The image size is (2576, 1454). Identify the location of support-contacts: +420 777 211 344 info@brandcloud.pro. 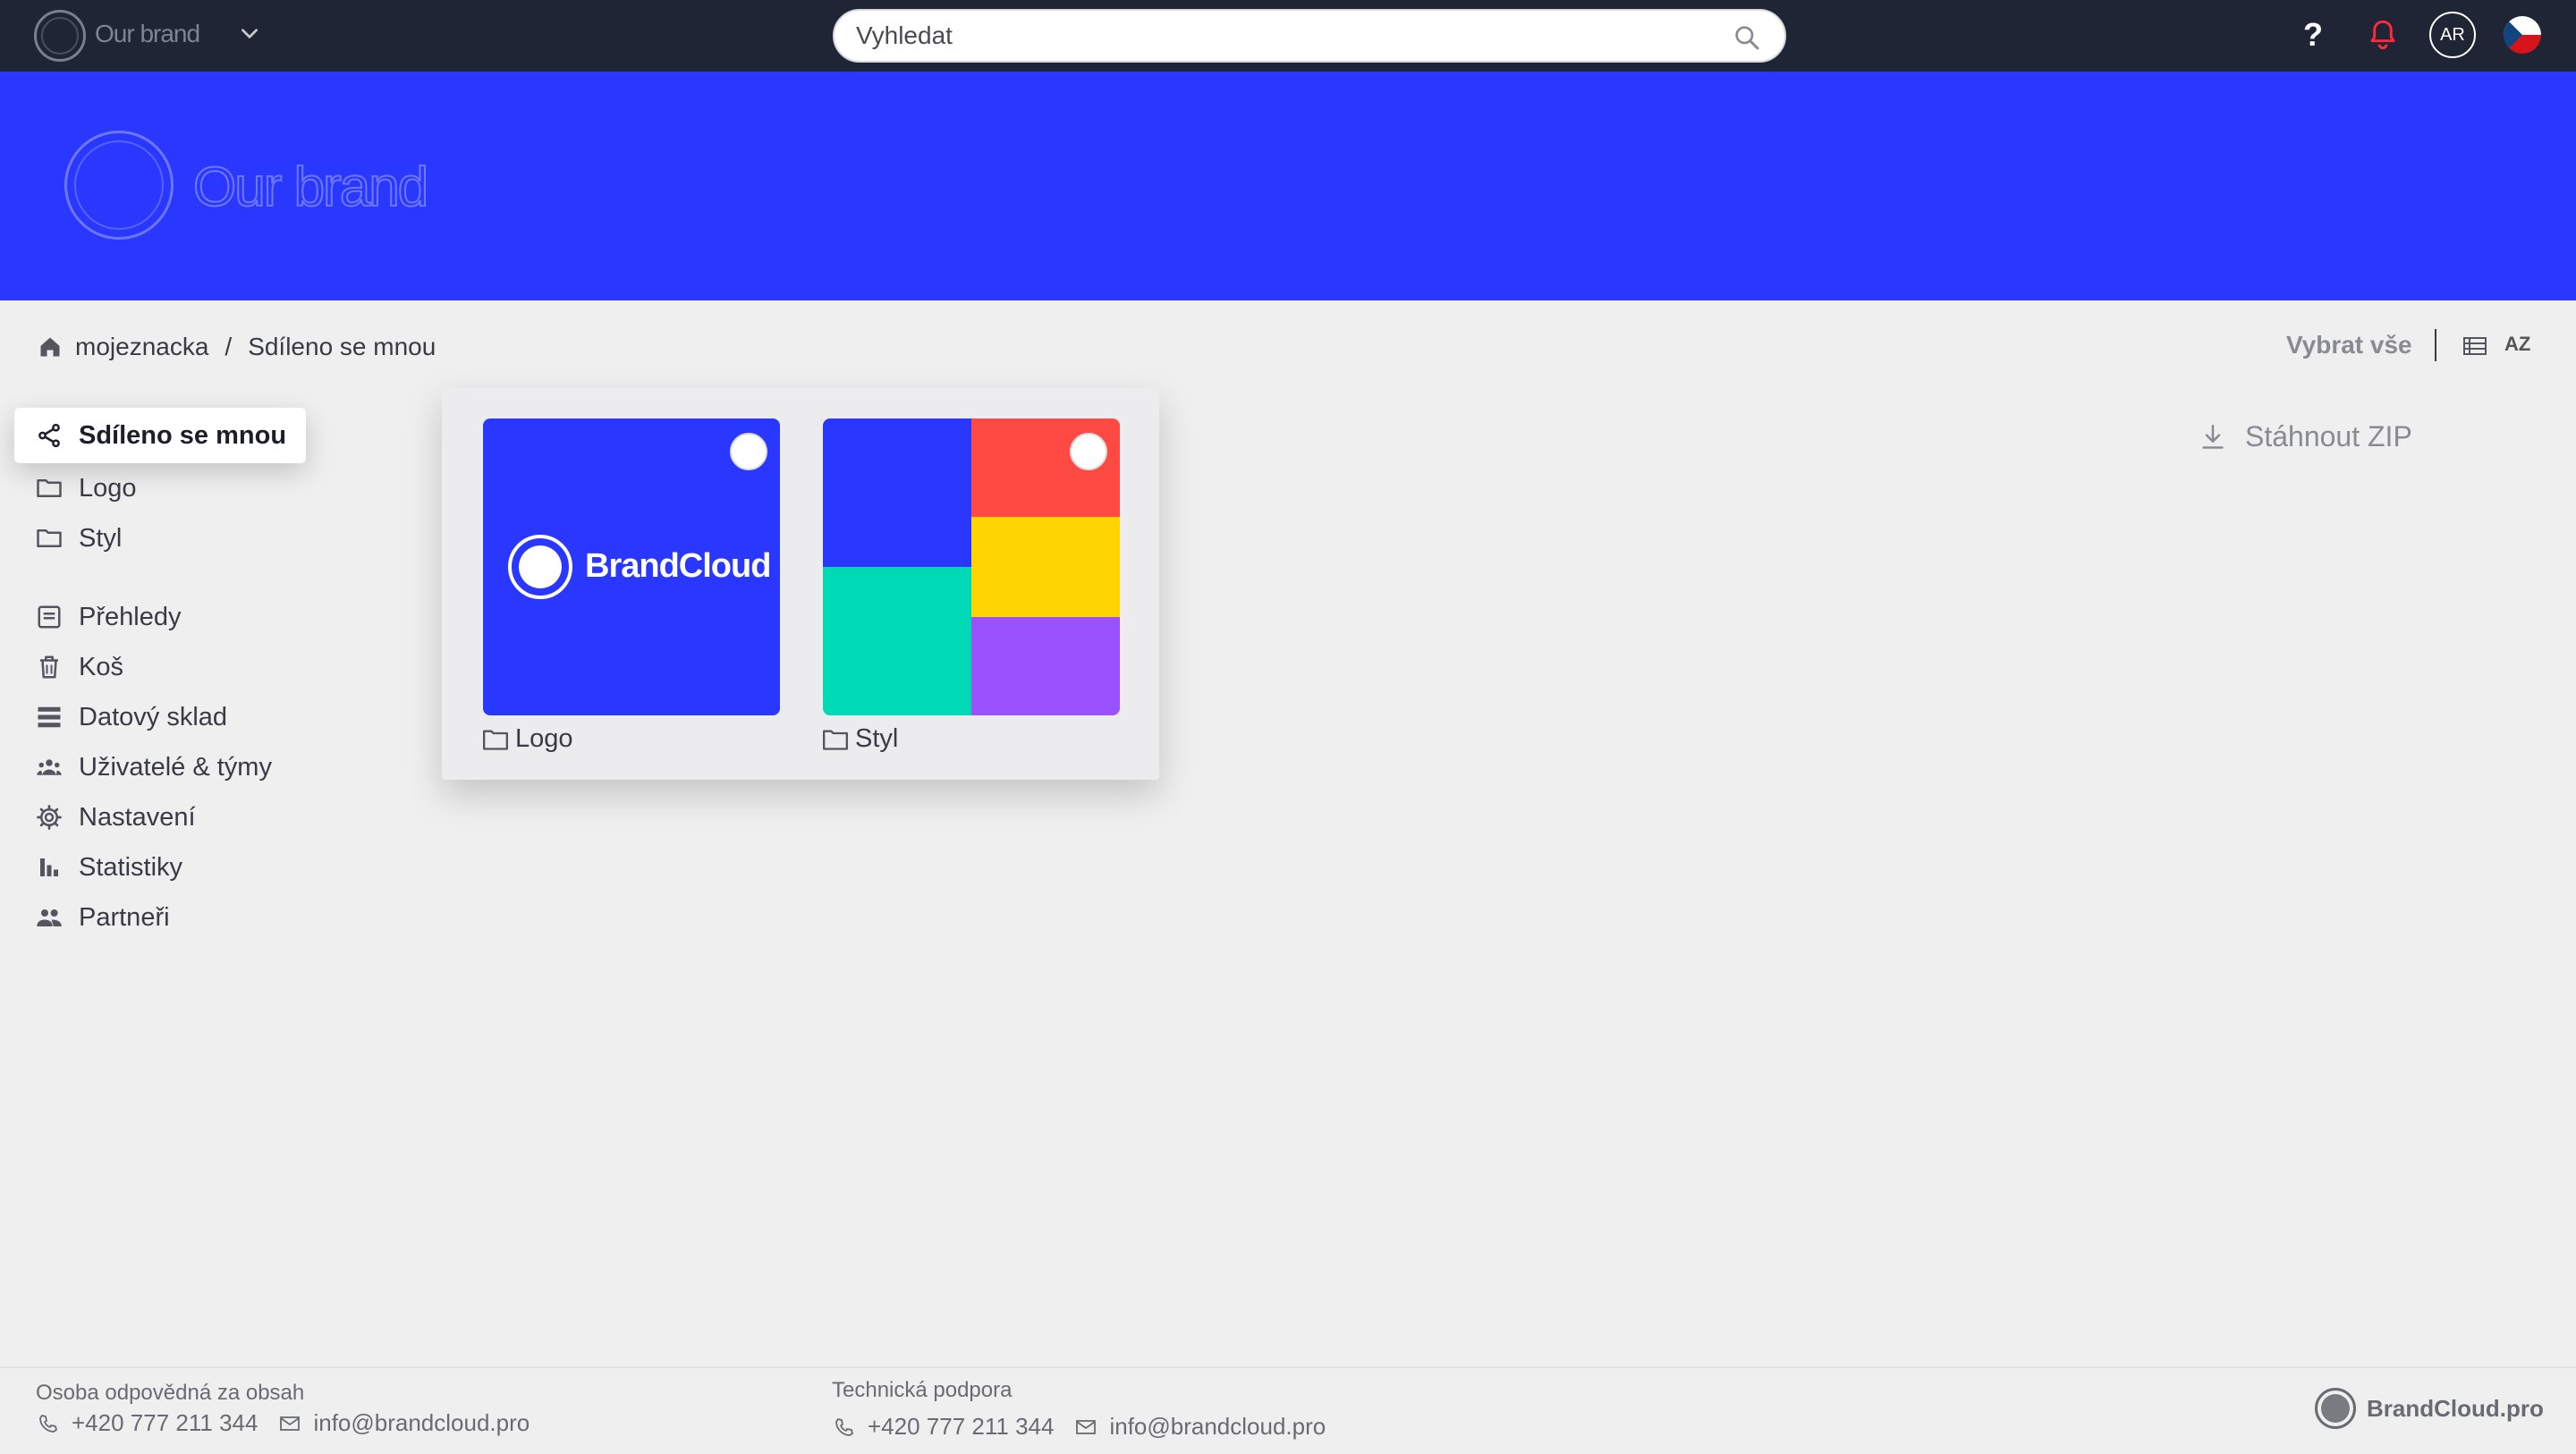
(1080, 1427).